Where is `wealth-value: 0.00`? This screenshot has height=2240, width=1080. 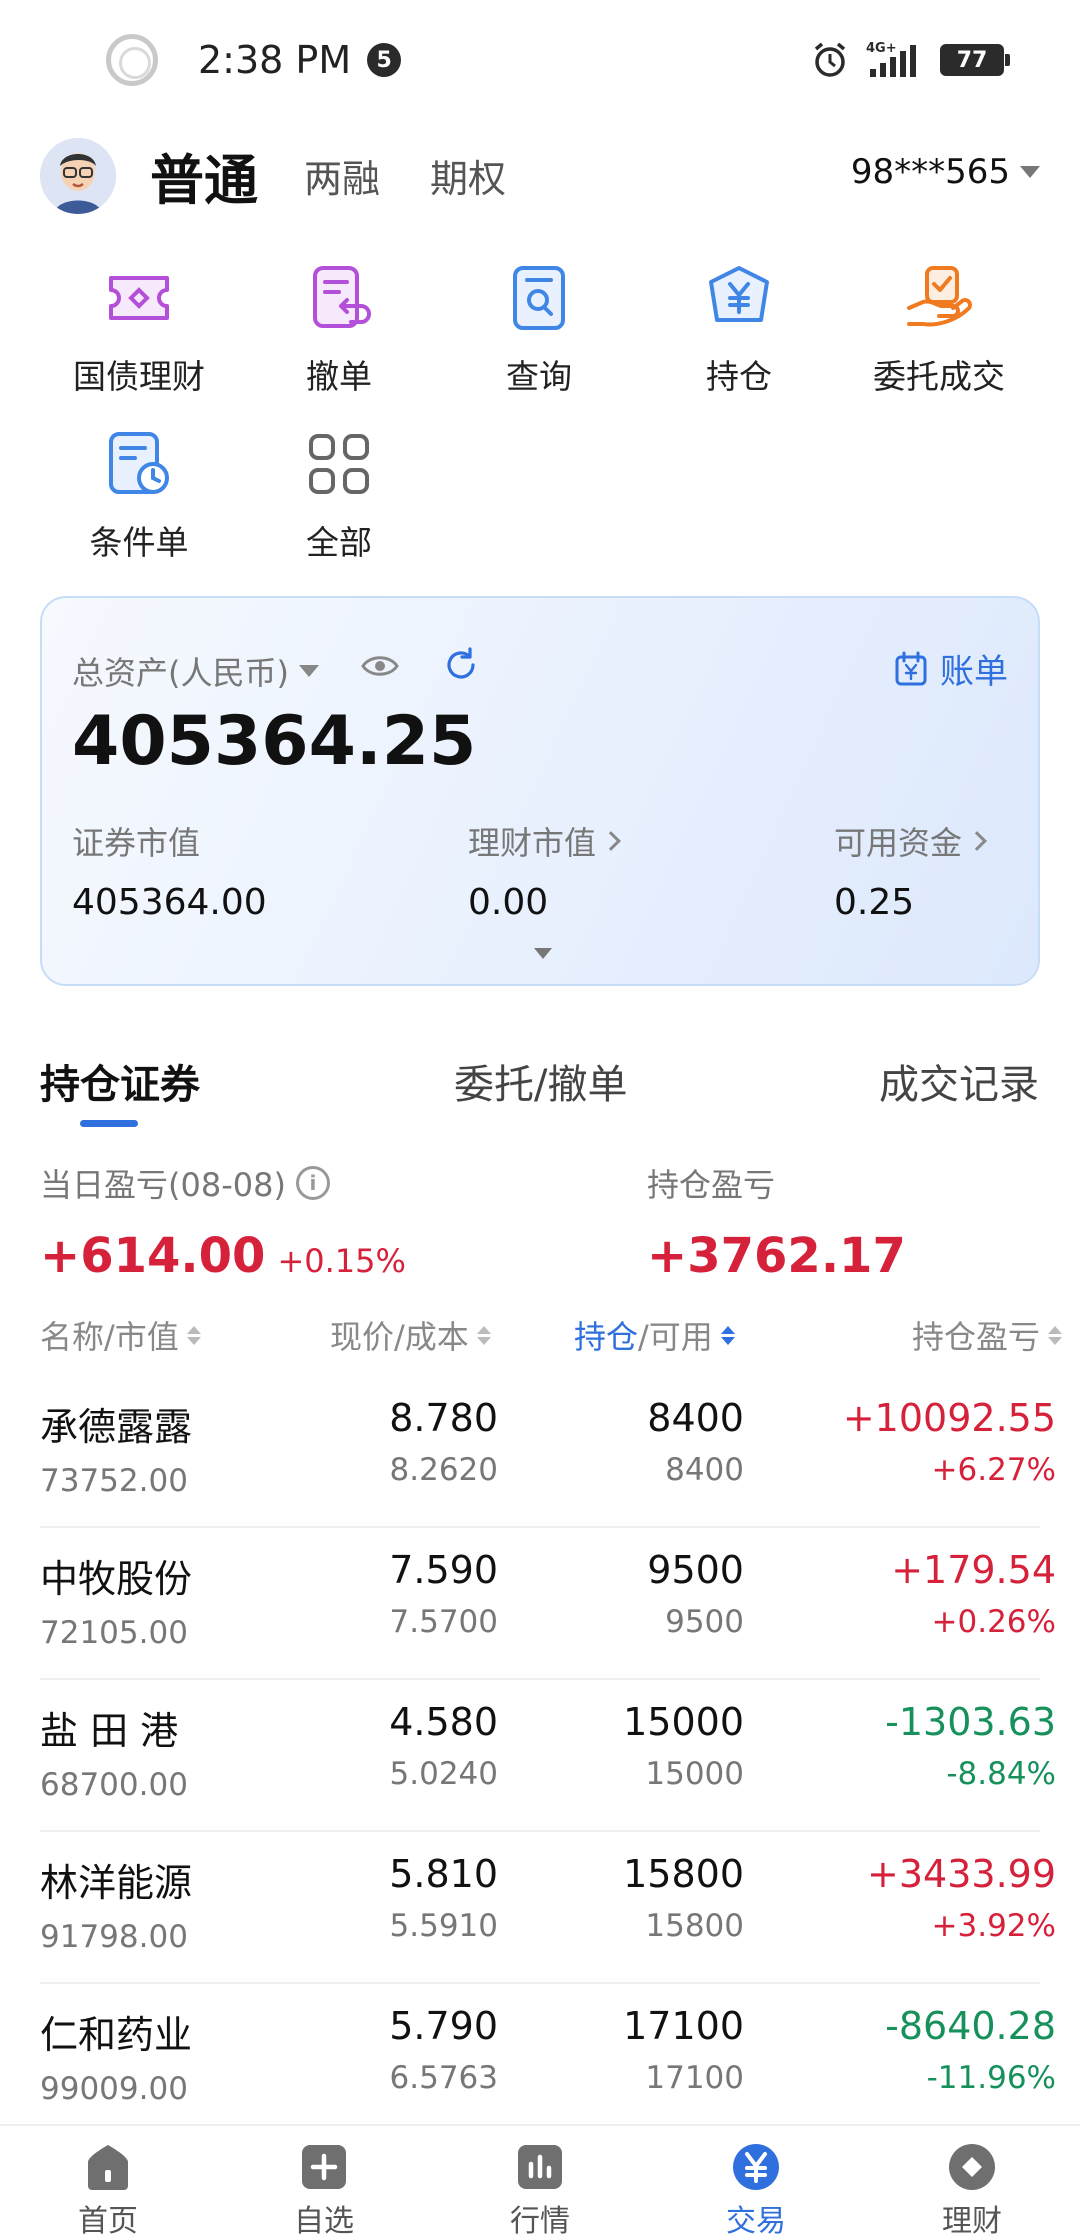
wealth-value: 0.00 is located at coordinates (508, 902).